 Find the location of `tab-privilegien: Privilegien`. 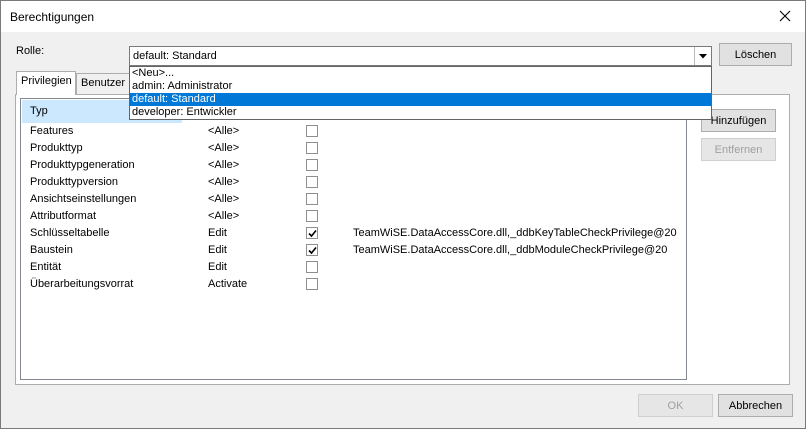

tab-privilegien: Privilegien is located at coordinates (46, 83).